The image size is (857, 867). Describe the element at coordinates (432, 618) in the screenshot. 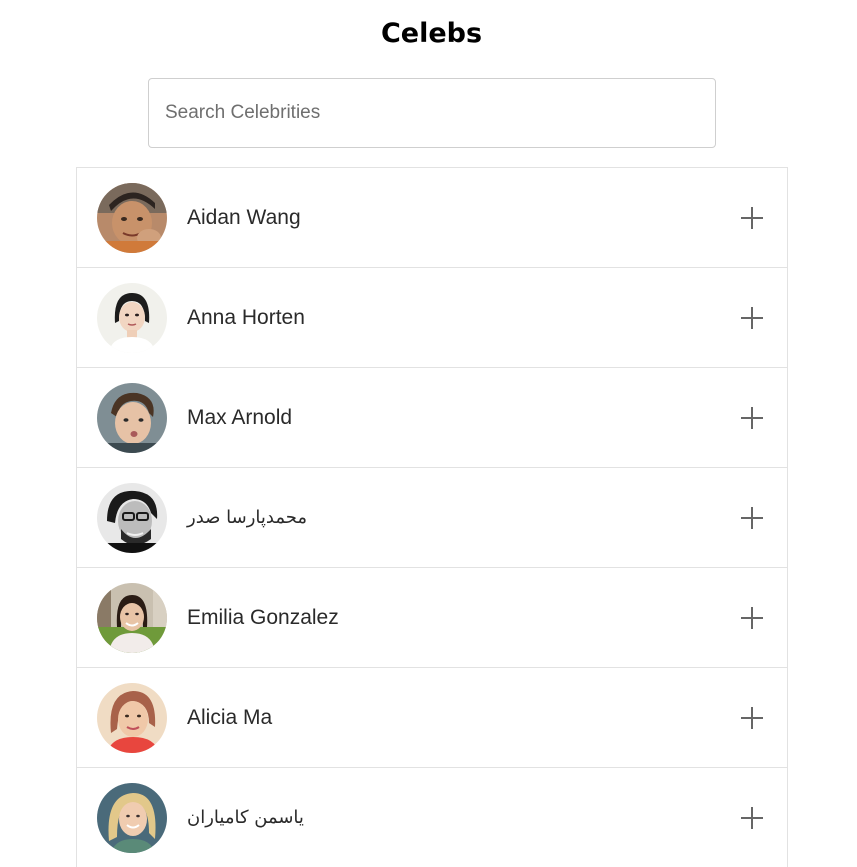

I see `celeb-row: Emilia Gonzalez` at that location.